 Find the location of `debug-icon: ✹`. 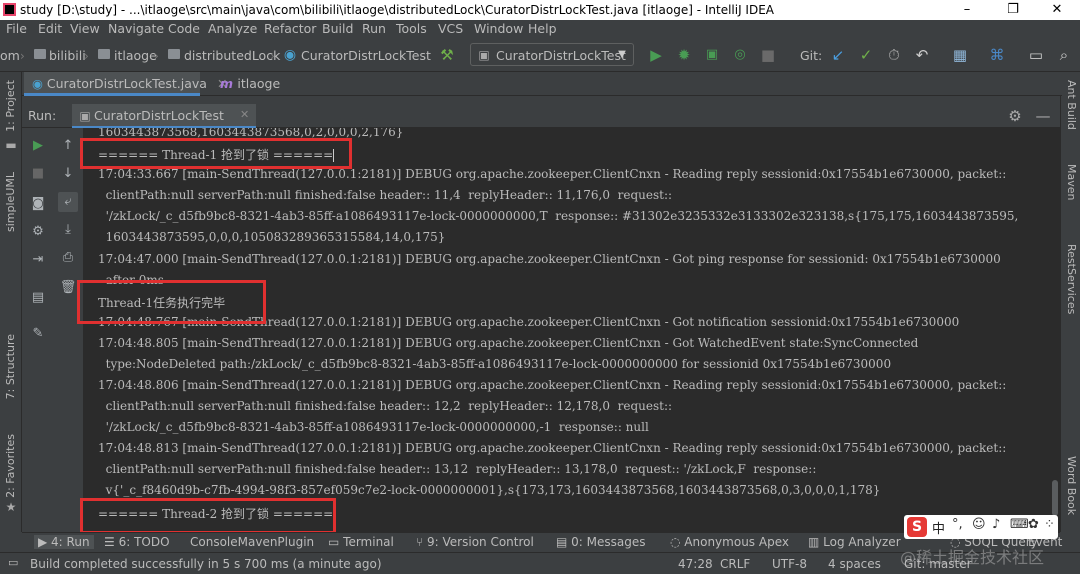

debug-icon: ✹ is located at coordinates (684, 55).